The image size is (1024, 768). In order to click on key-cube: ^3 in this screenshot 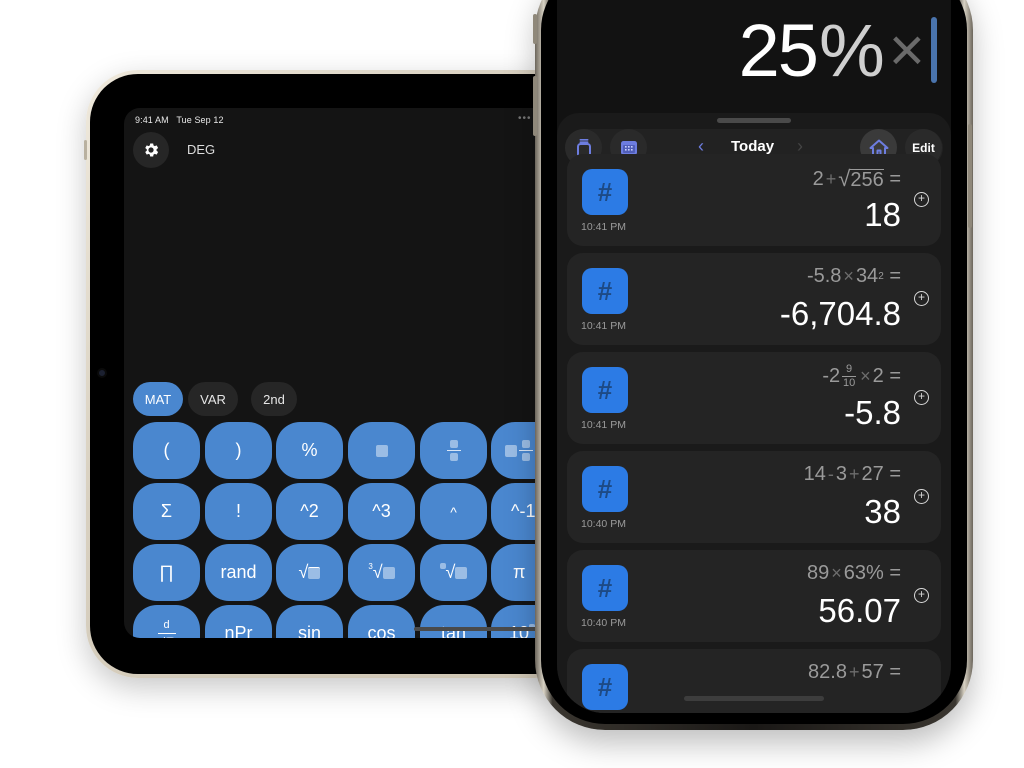, I will do `click(381, 511)`.